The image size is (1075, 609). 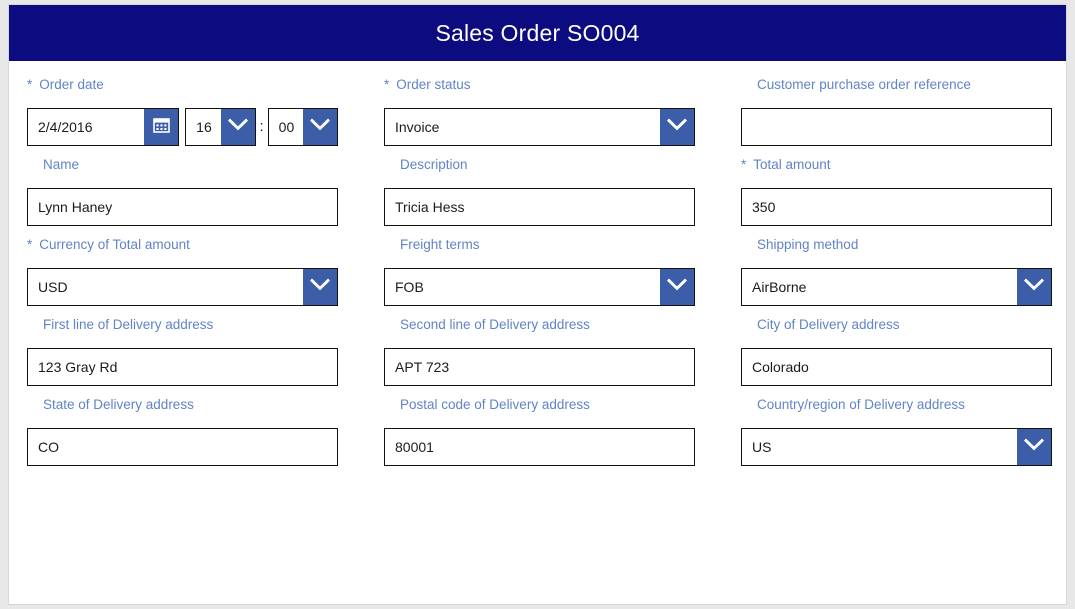 I want to click on field-label-freight-terms: Freight terms, so click(x=539, y=246).